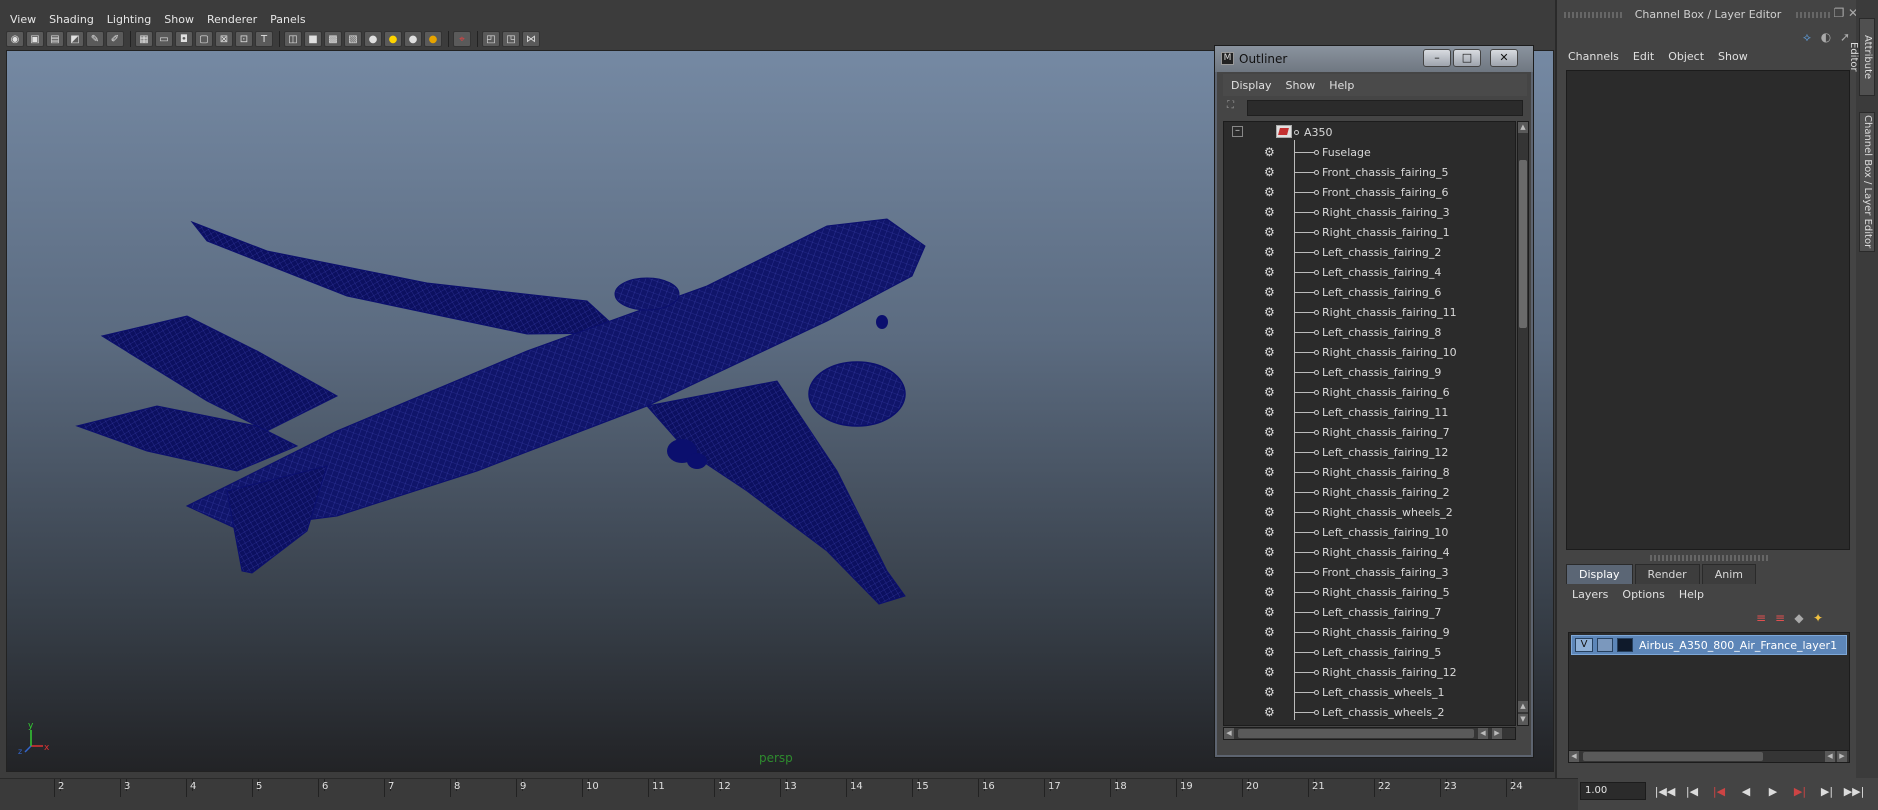 Image resolution: width=1878 pixels, height=810 pixels. I want to click on object-menu: Object, so click(1686, 56).